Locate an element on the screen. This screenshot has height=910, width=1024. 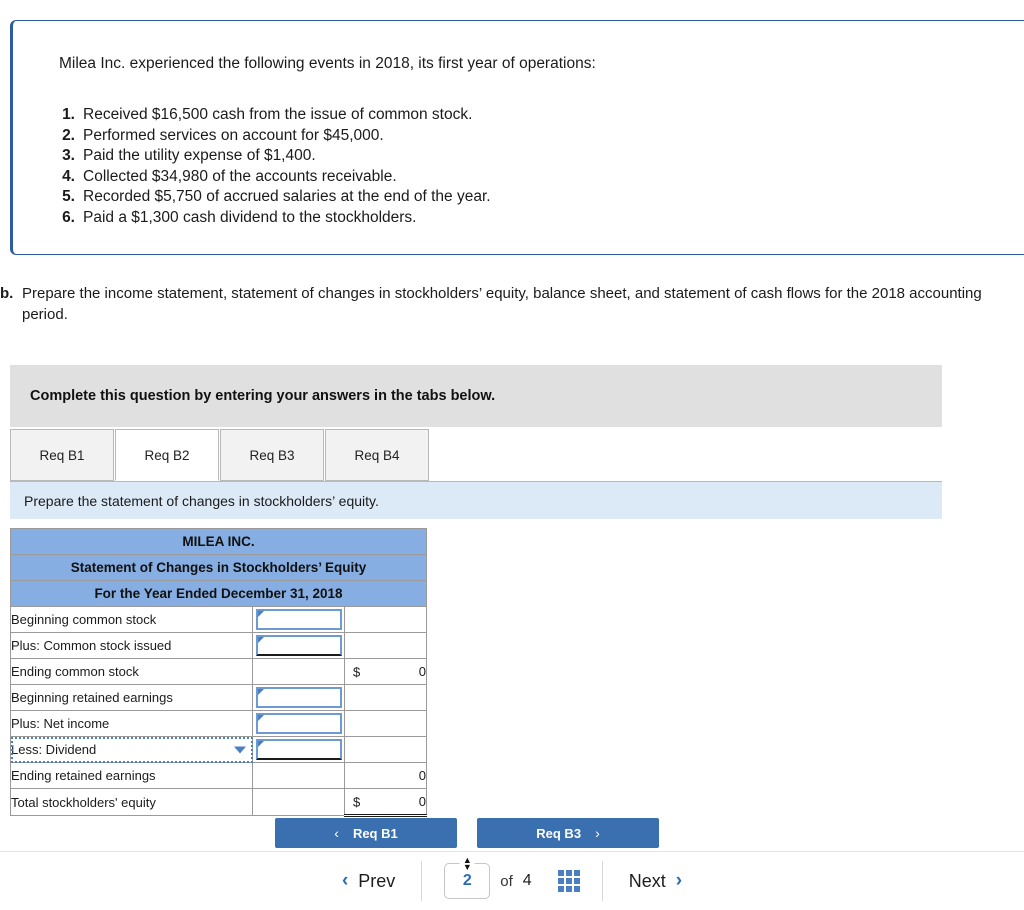
spinner-down-icon: ▼ is located at coordinates (467, 866).